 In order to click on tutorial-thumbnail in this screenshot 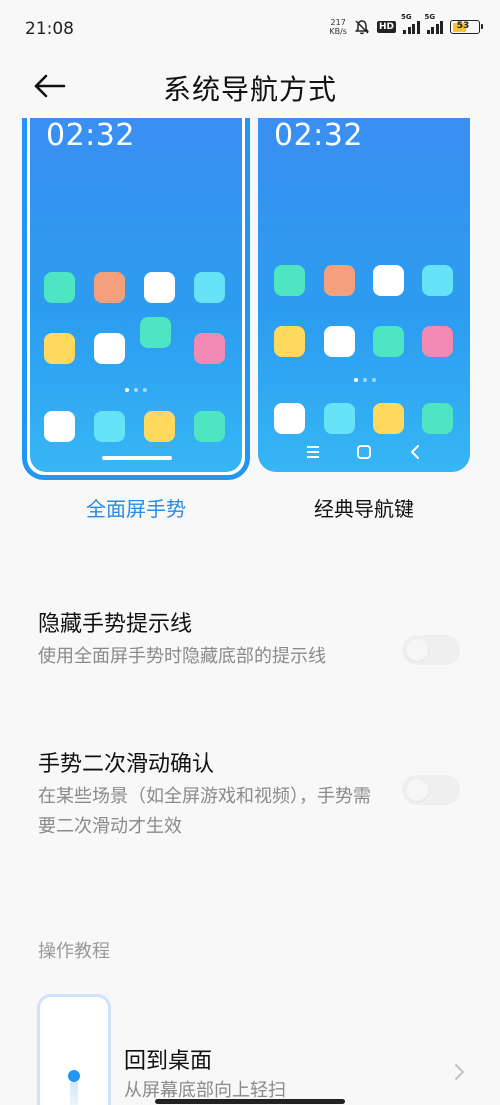, I will do `click(74, 1049)`.